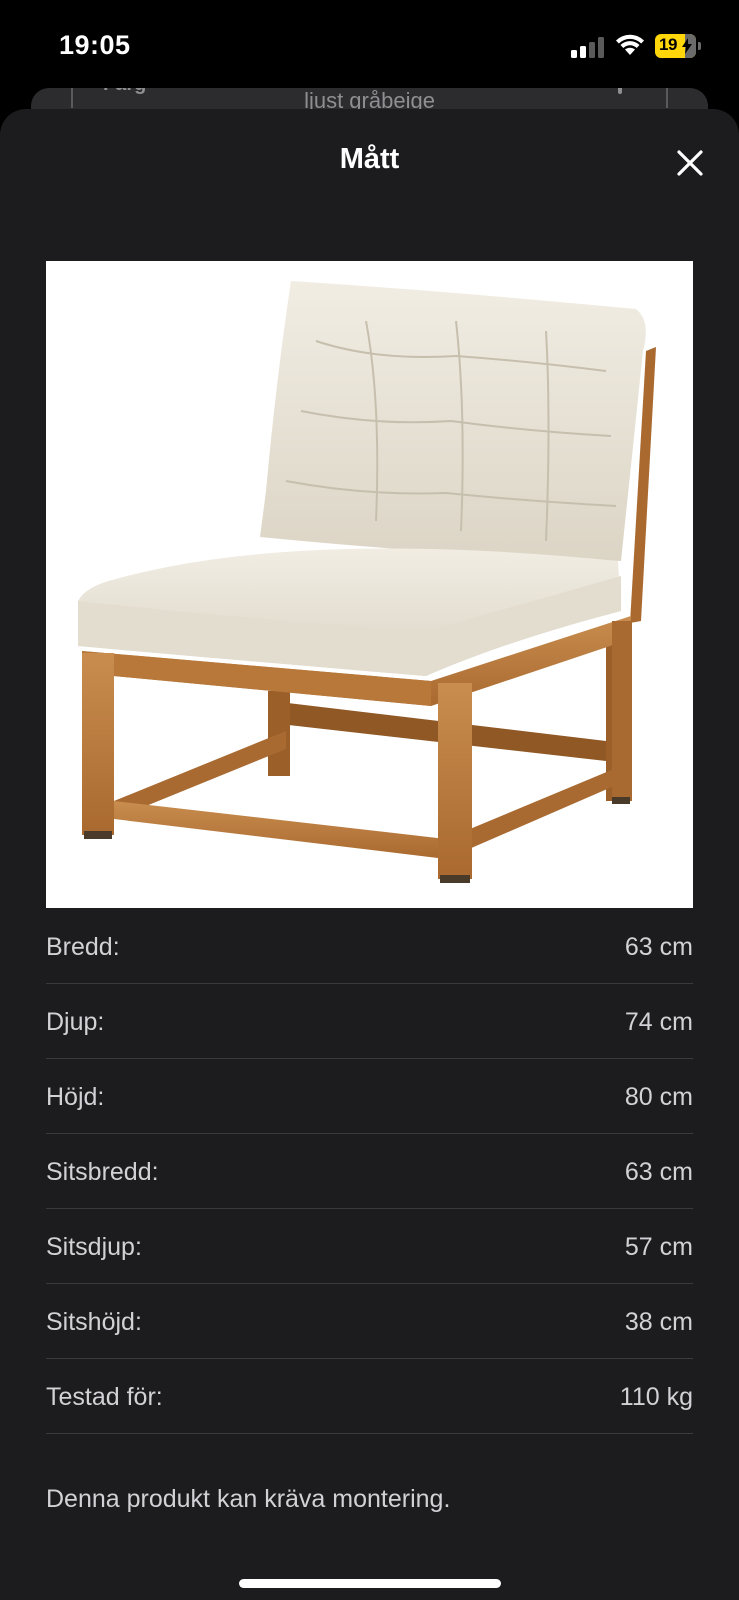  I want to click on close-icon, so click(690, 163).